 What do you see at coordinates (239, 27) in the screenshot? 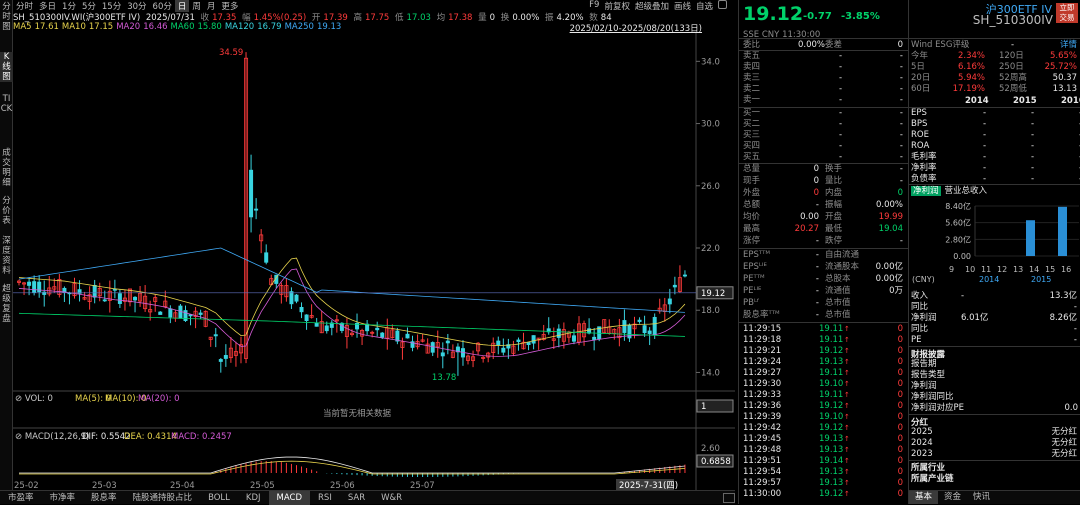
I see `ma-name-4: MA120` at bounding box center [239, 27].